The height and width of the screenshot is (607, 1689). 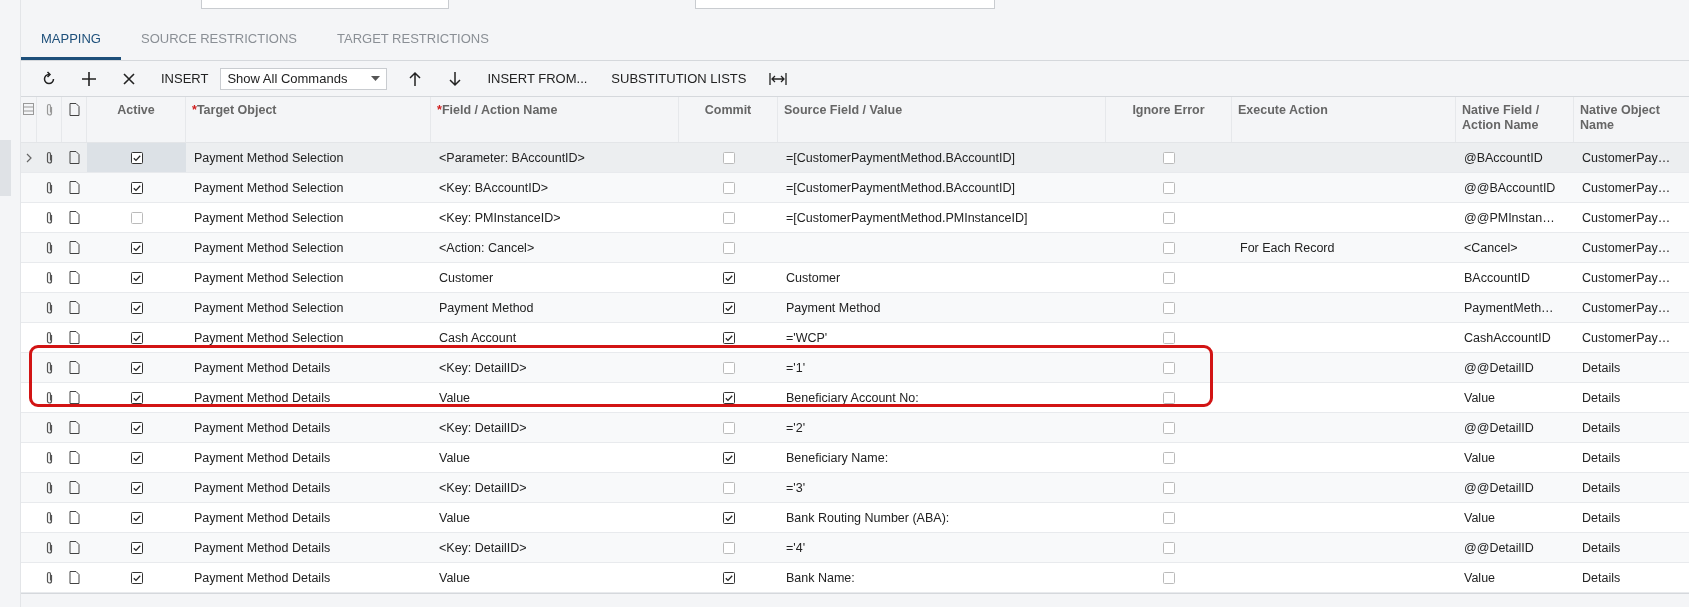 I want to click on column-header: Native Object Name, so click(x=1631, y=119).